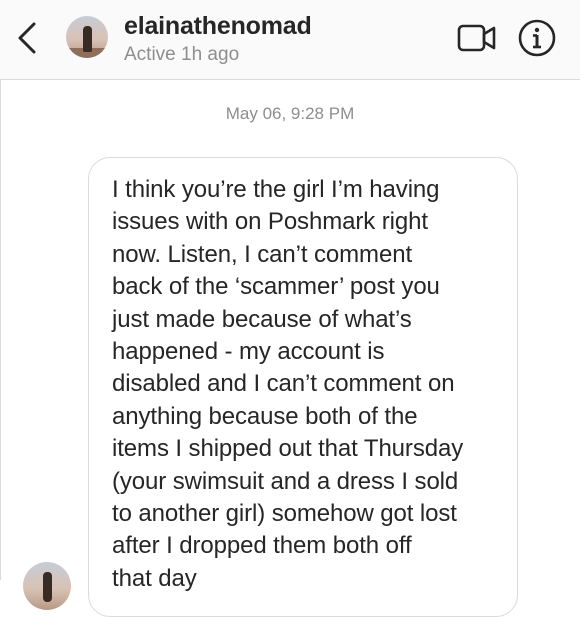 This screenshot has width=580, height=617. Describe the element at coordinates (262, 546) in the screenshot. I see `message-line: after I dropped them both off` at that location.